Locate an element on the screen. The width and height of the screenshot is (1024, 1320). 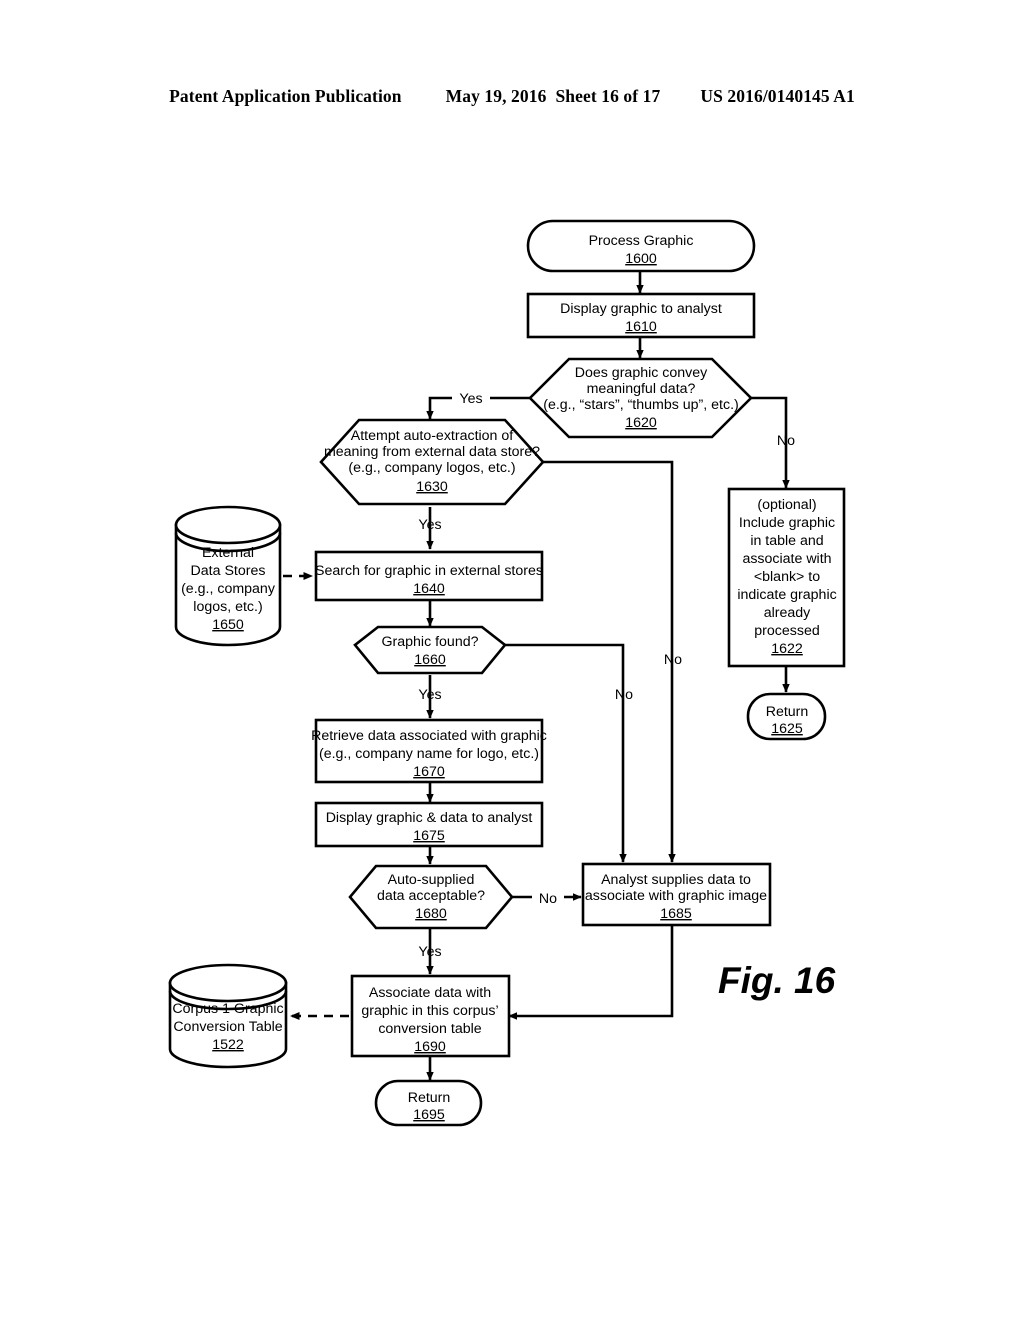
node-1600-process-graphic: Process Graphic 1600 is located at coordinates (641, 246).